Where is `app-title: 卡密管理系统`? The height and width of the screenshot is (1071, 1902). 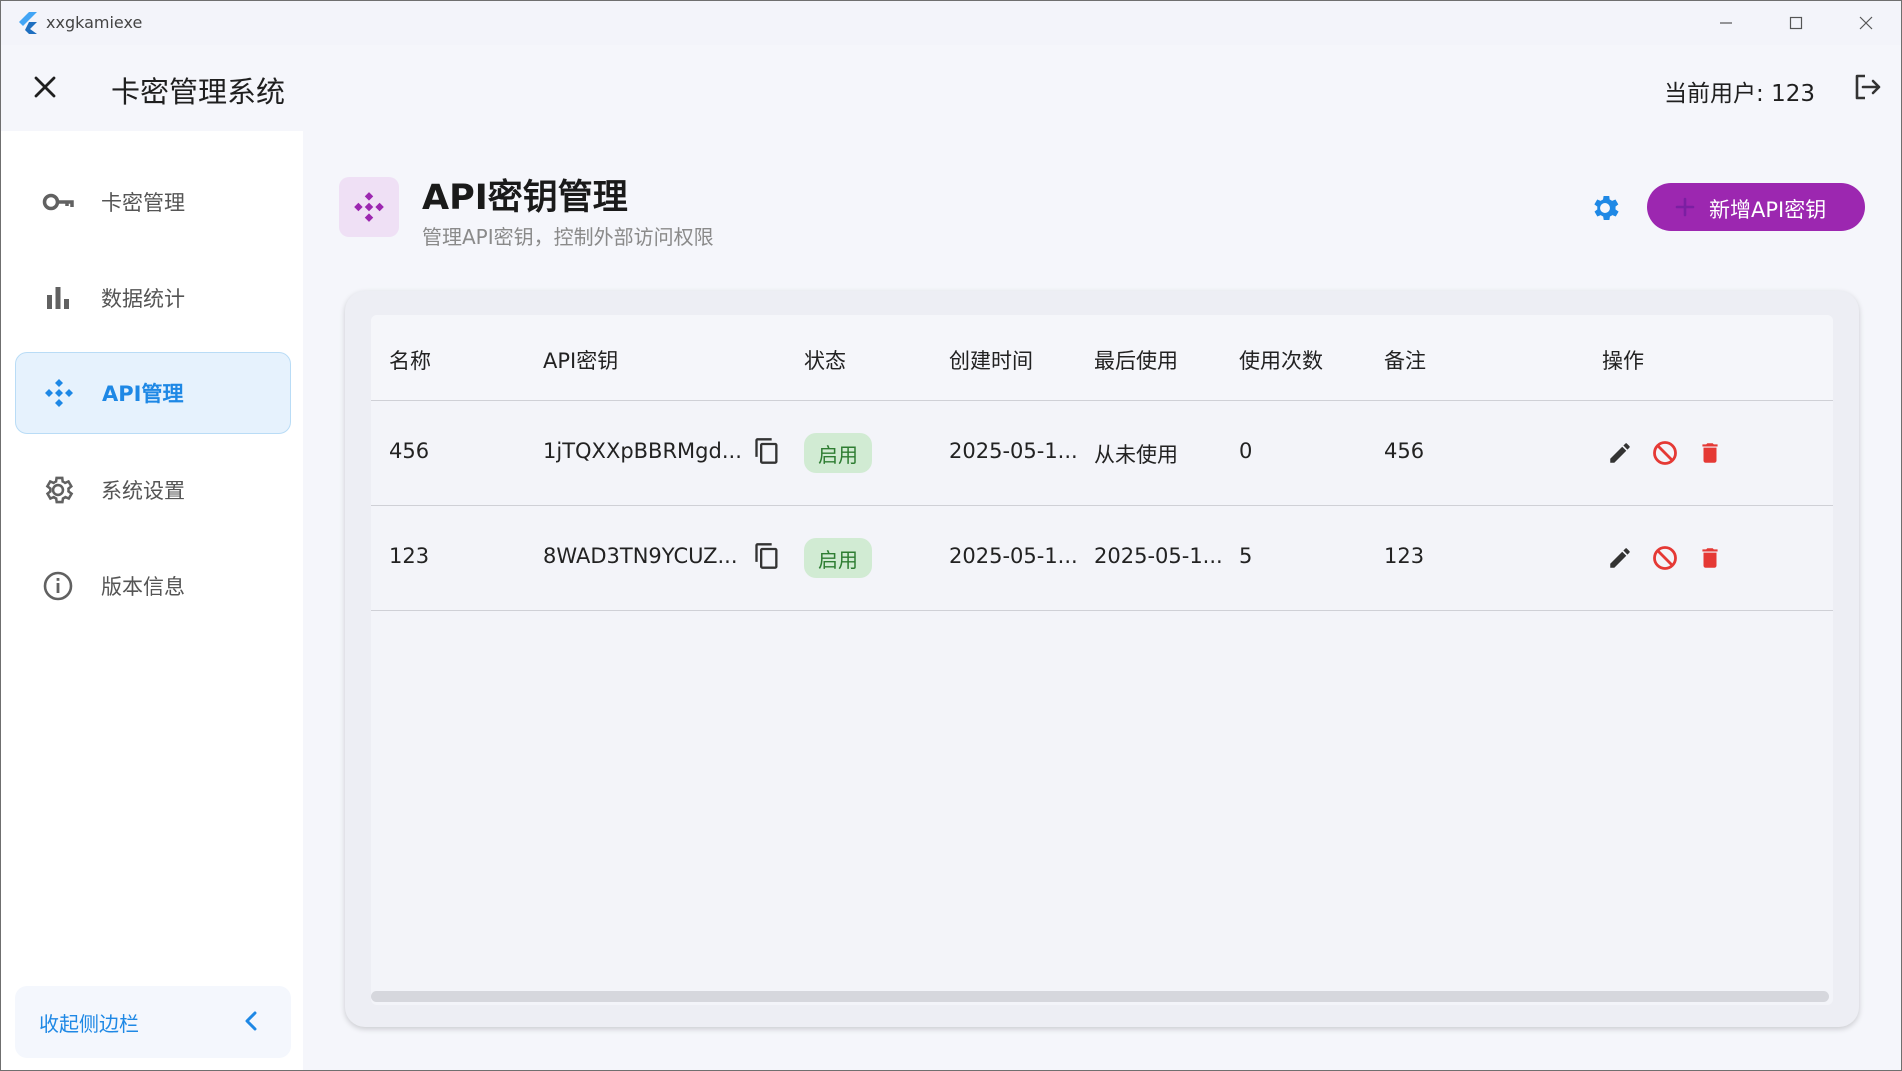 app-title: 卡密管理系统 is located at coordinates (198, 92).